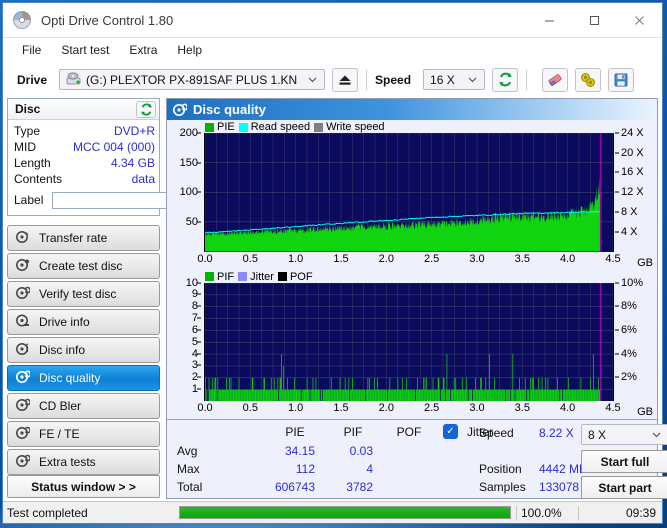  What do you see at coordinates (386, 408) in the screenshot?
I see `axis-tick-label: 2.0` at bounding box center [386, 408].